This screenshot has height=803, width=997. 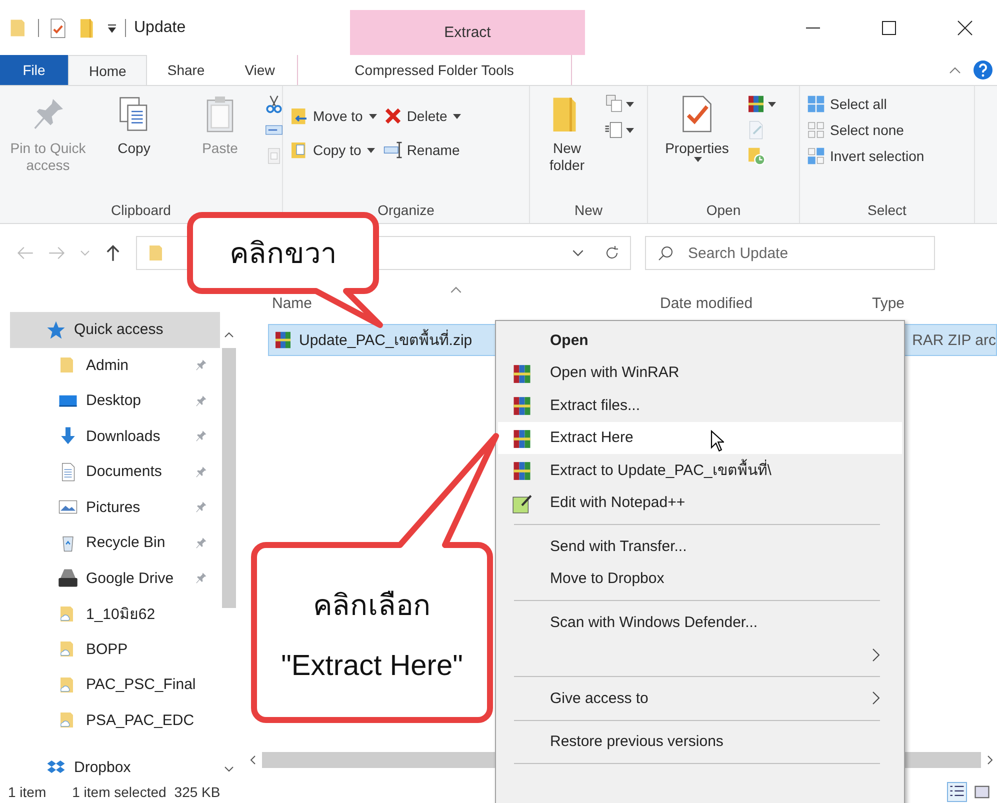 I want to click on refresh-icon, so click(x=612, y=253).